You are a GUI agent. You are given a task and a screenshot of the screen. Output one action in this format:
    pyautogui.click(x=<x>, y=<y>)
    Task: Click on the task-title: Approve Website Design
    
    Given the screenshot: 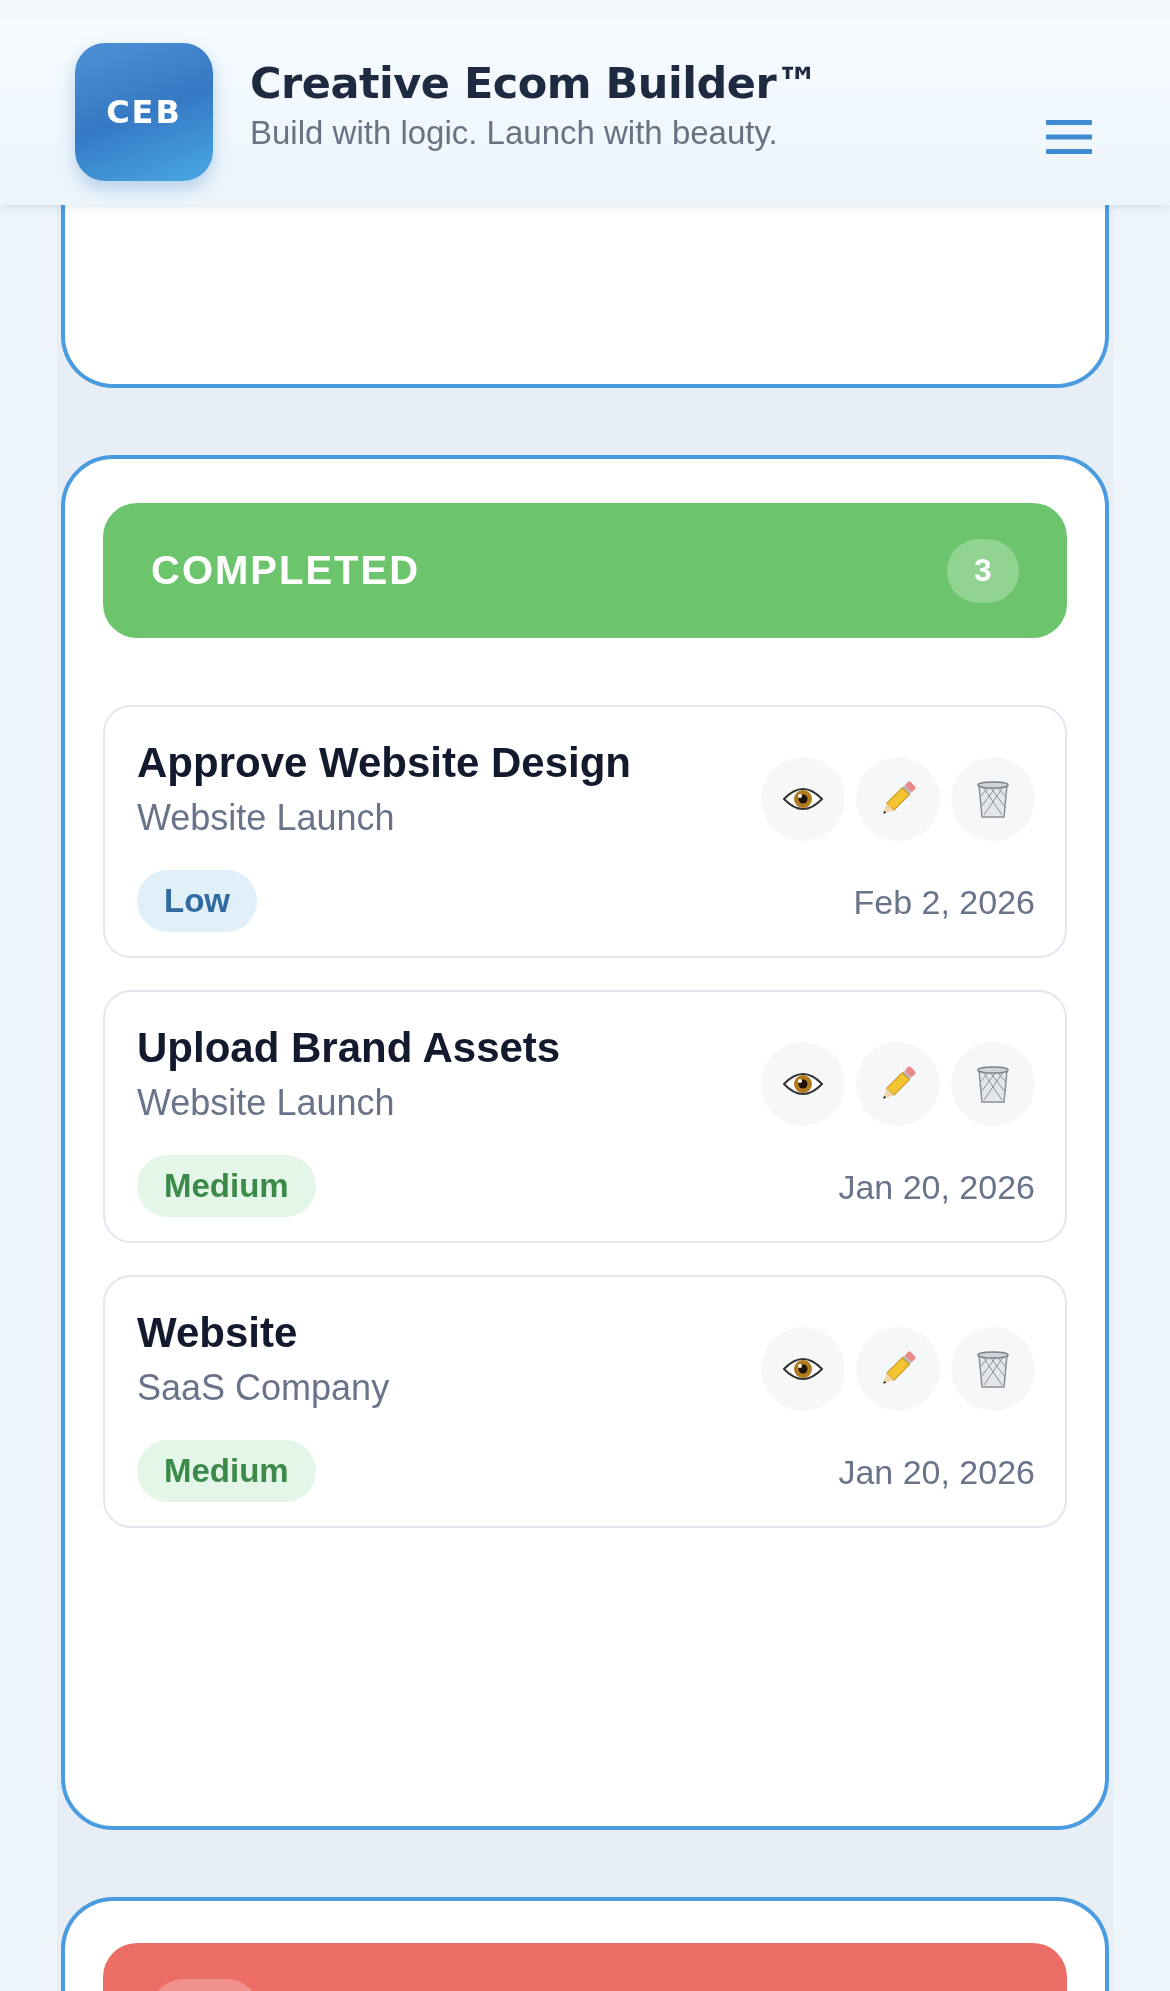 What is the action you would take?
    pyautogui.click(x=384, y=763)
    